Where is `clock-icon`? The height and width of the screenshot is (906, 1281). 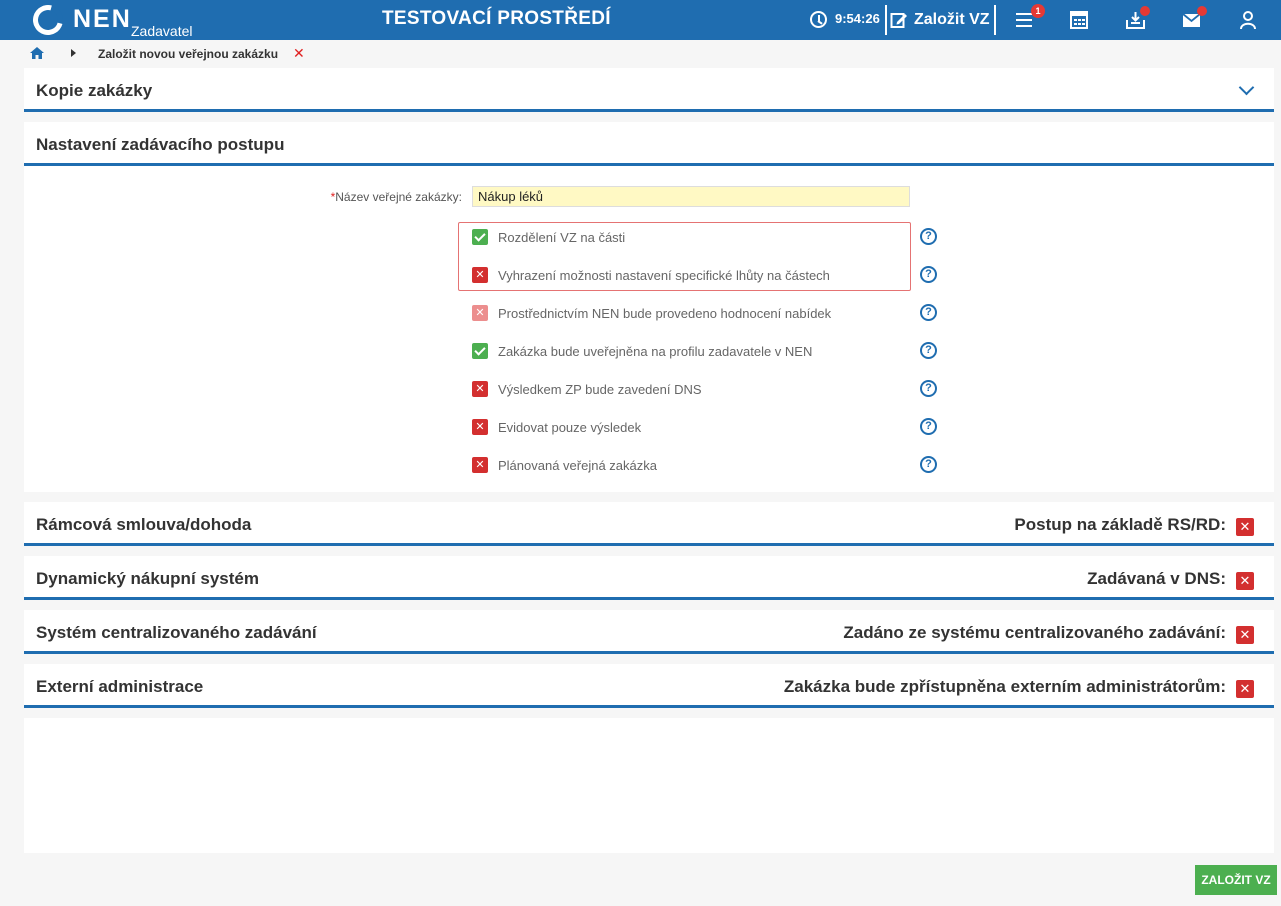 clock-icon is located at coordinates (818, 19).